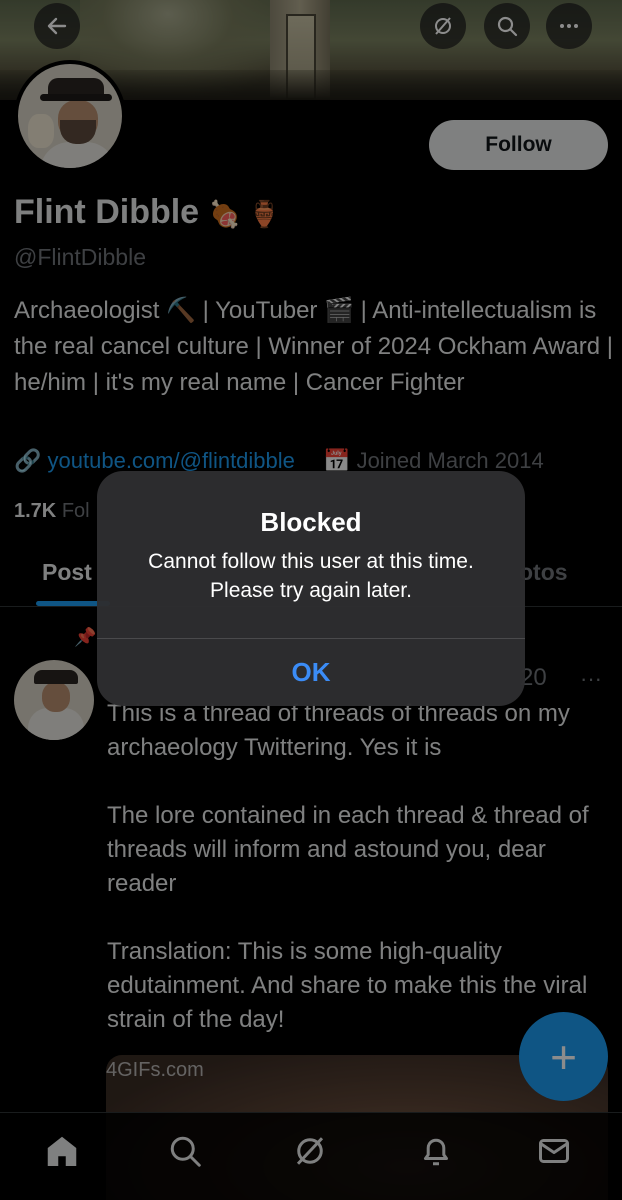  What do you see at coordinates (311, 672) in the screenshot?
I see `alert-ok-button: OK` at bounding box center [311, 672].